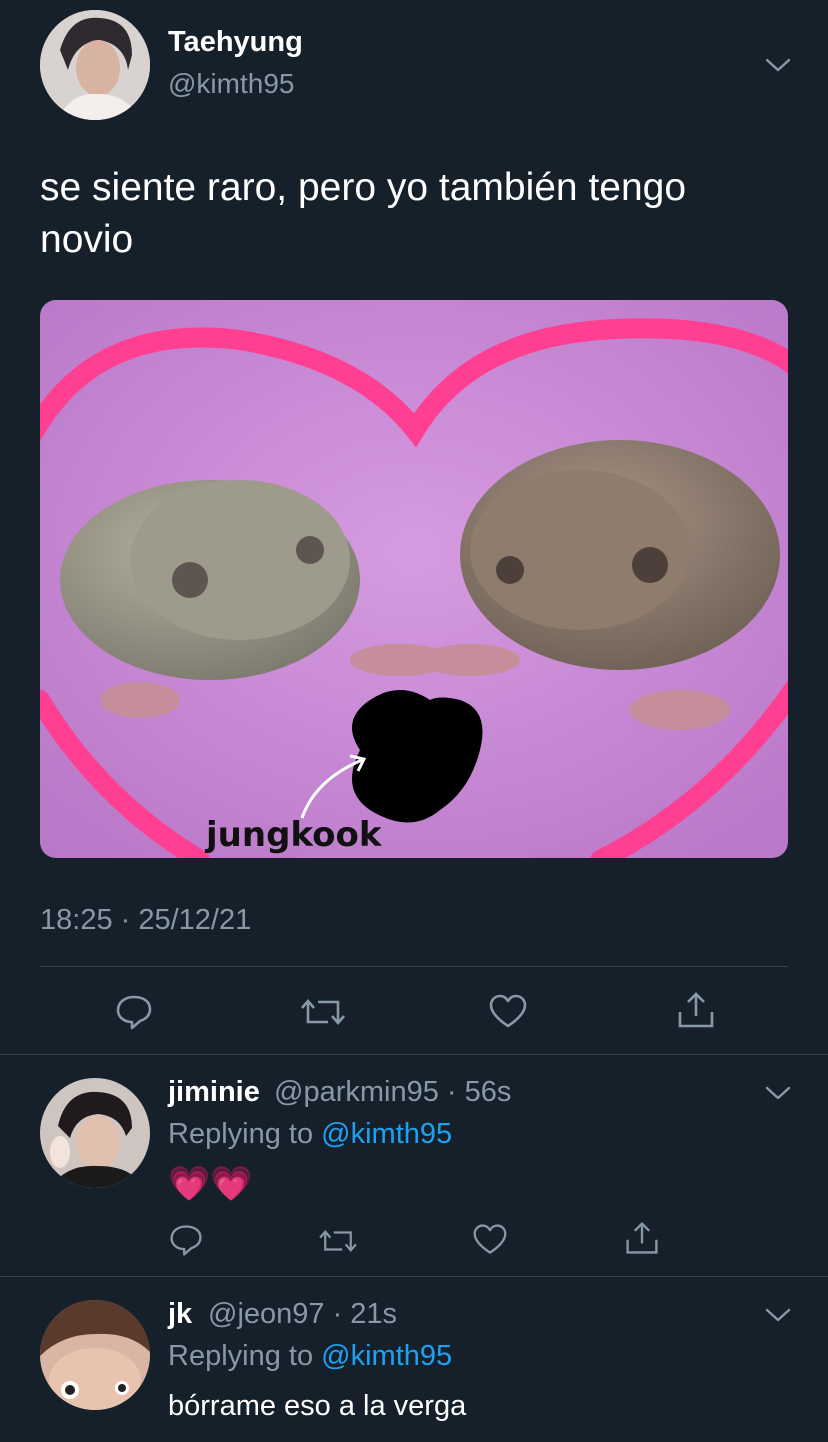 Image resolution: width=828 pixels, height=1442 pixels. I want to click on reply-handle-time: @parkmin95 · 56s, so click(392, 1092).